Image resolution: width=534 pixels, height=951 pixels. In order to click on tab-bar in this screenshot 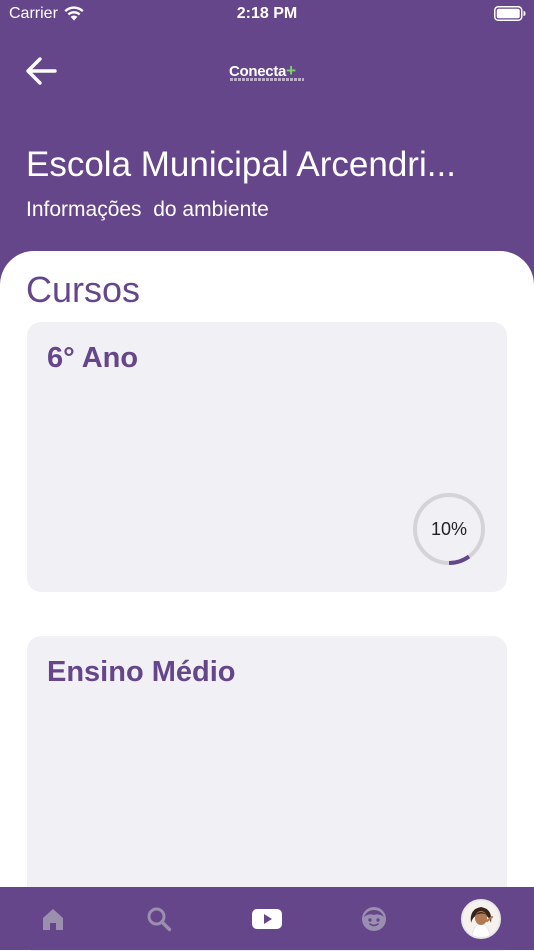, I will do `click(267, 918)`.